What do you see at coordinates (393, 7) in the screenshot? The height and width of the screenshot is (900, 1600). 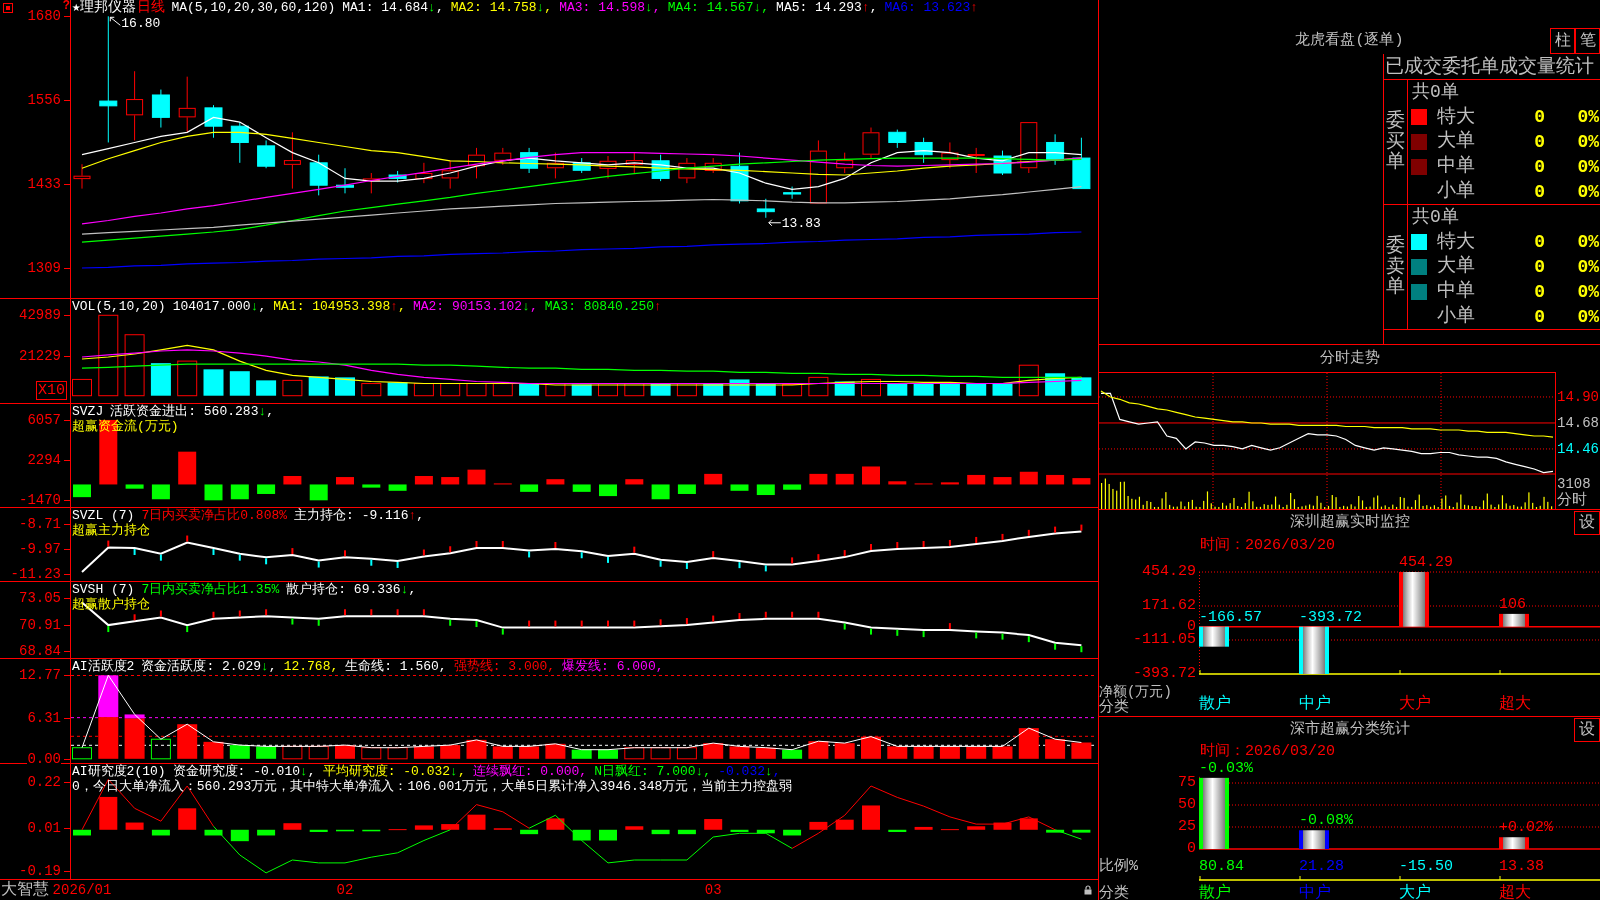 I see `legend-item: MA1: 14.684↓,` at bounding box center [393, 7].